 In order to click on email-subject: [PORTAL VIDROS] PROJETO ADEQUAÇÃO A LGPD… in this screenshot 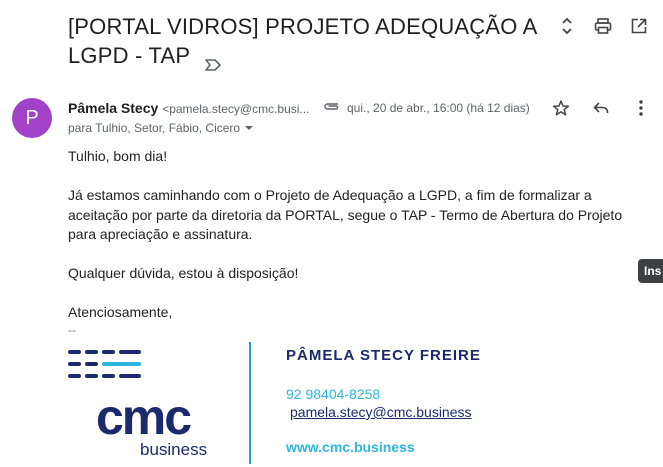, I will do `click(303, 41)`.